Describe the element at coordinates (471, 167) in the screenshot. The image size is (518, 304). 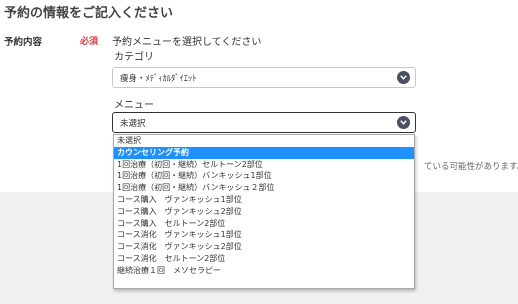
I see `hint-text: ている可能性があります。` at that location.